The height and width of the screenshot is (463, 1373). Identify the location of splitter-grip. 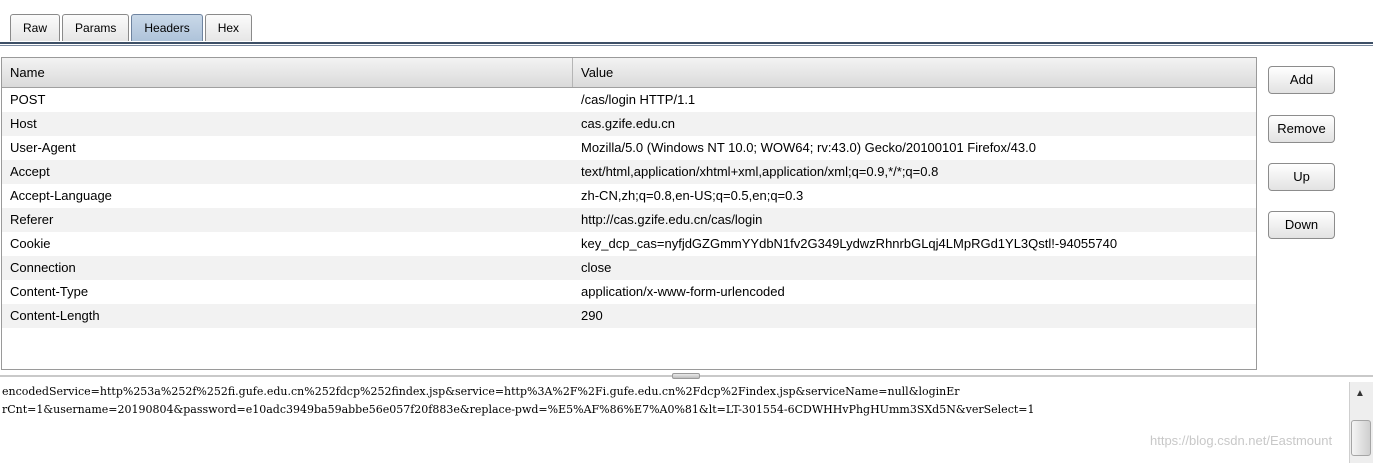
(686, 376).